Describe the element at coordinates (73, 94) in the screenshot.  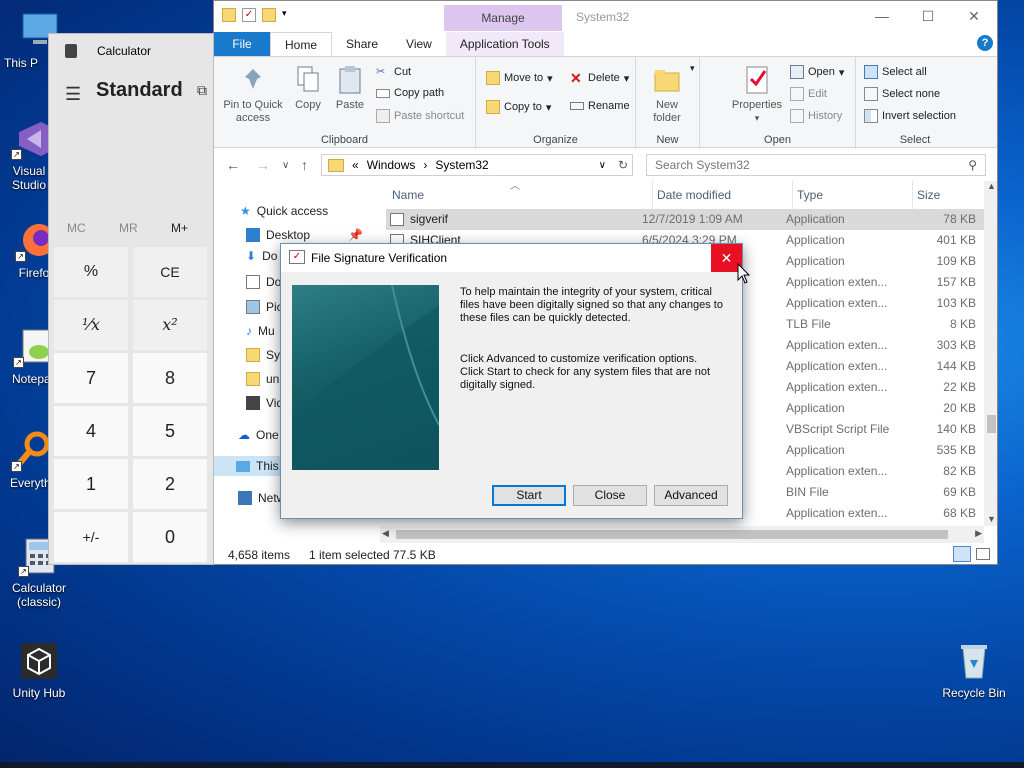
I see `menu-hamburger-icon: ☰` at that location.